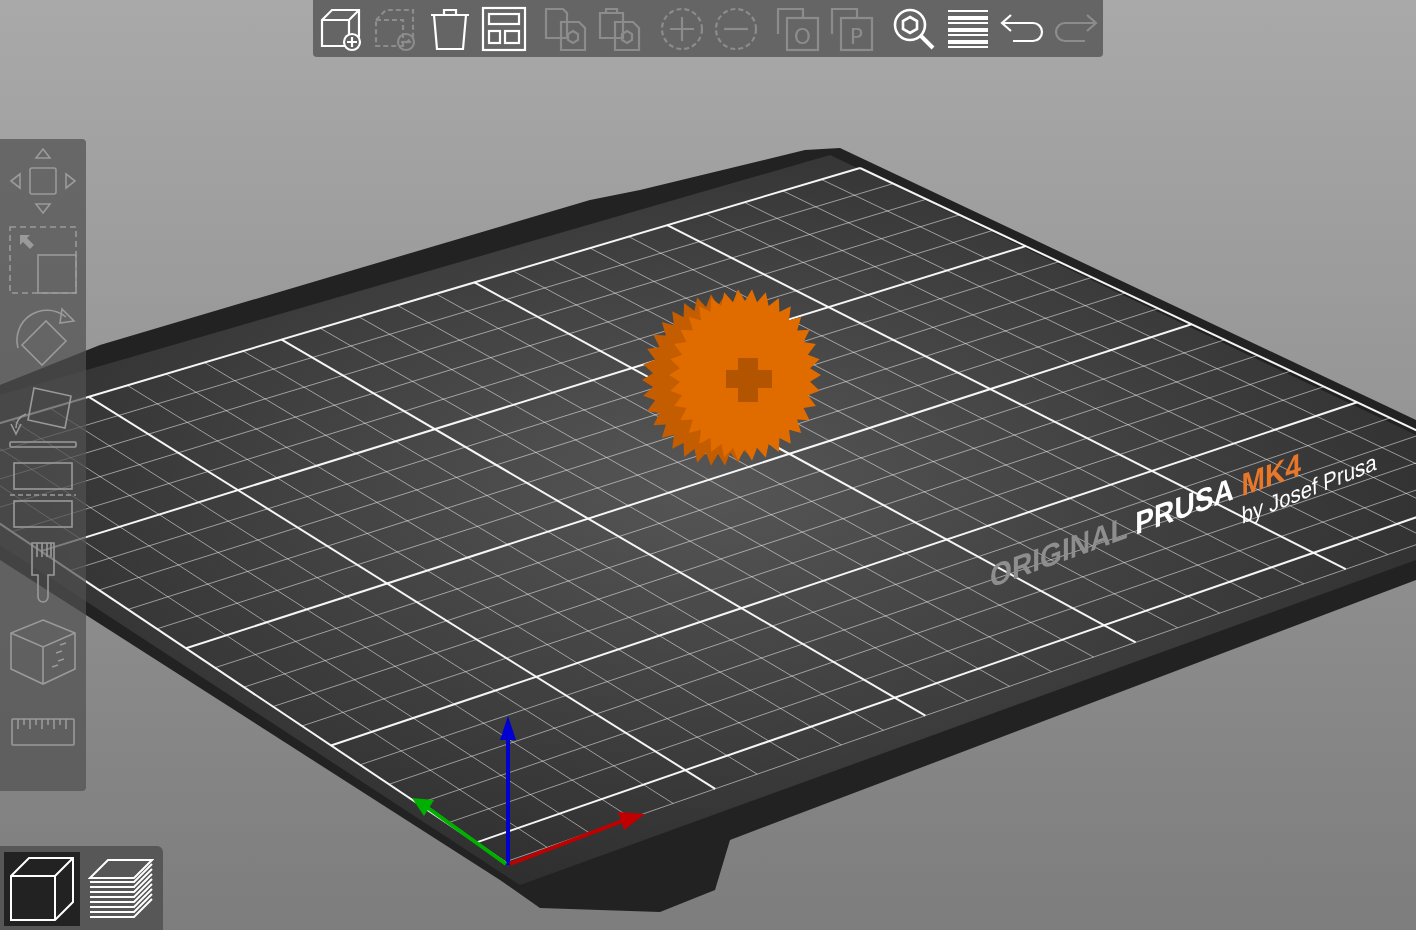 This screenshot has height=930, width=1416. Describe the element at coordinates (566, 28) in the screenshot. I see `copy-icon` at that location.